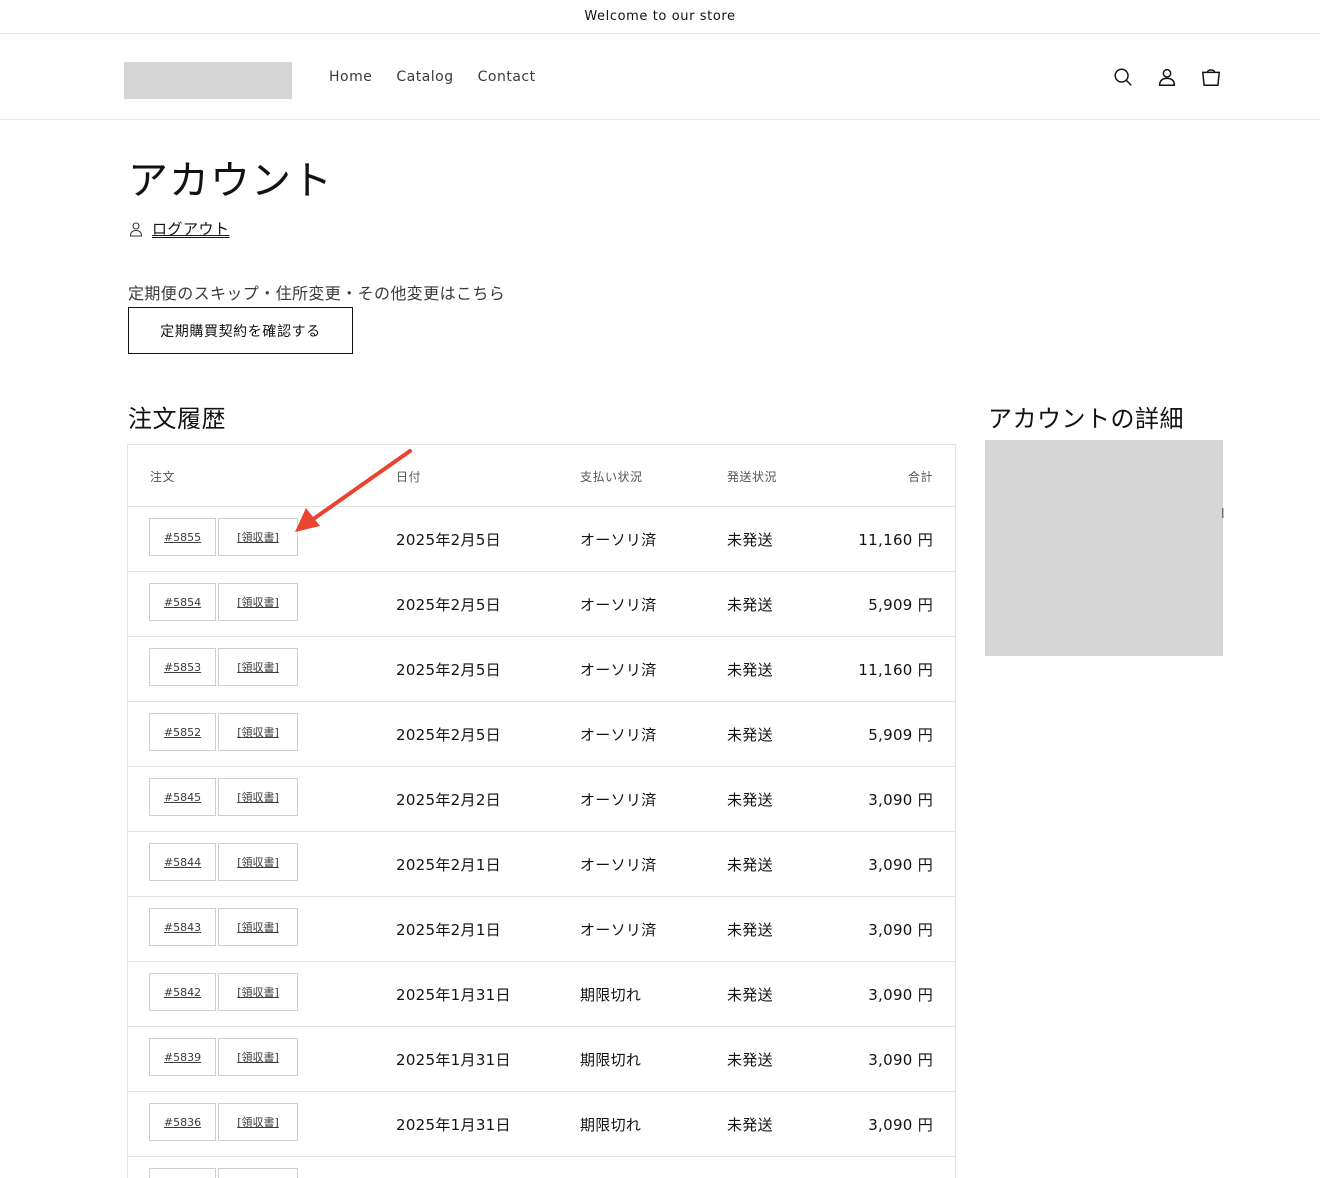  I want to click on column-header-total: 合計, so click(920, 477).